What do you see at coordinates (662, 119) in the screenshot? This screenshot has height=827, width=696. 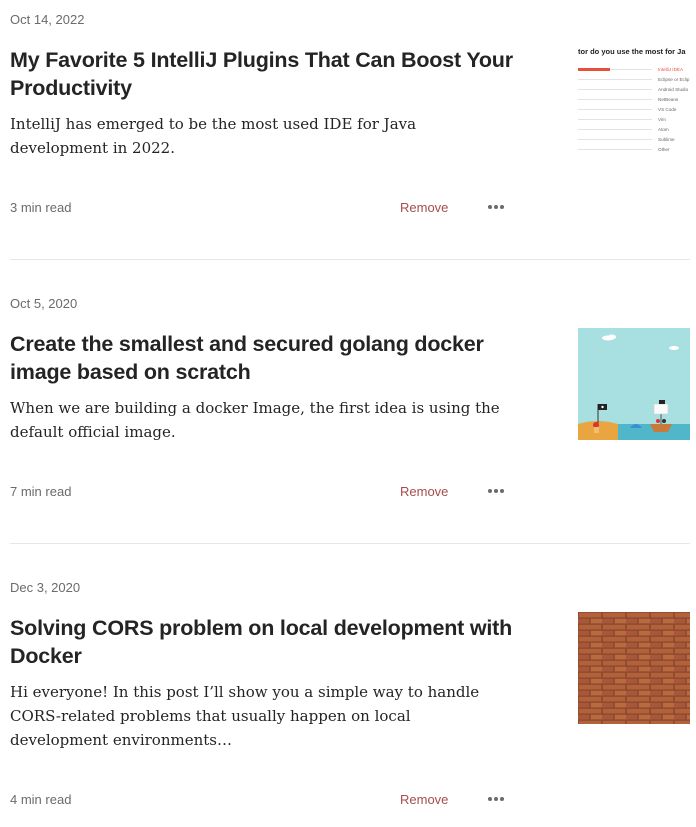 I see `thumb-option: Vim` at bounding box center [662, 119].